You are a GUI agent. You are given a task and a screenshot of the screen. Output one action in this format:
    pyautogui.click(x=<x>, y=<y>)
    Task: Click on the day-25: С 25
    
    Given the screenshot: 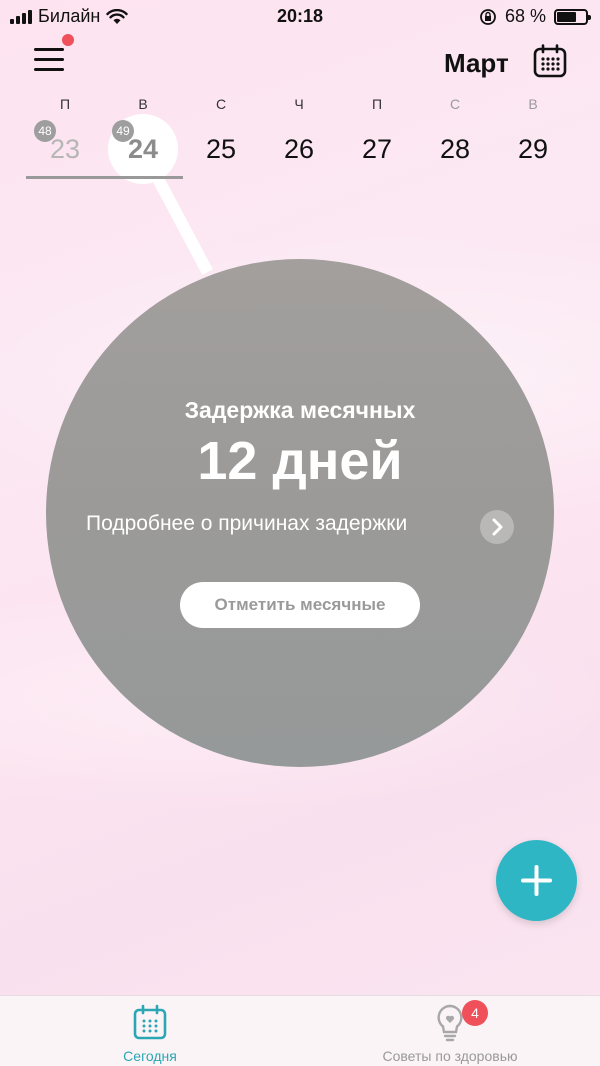 What is the action you would take?
    pyautogui.click(x=221, y=130)
    